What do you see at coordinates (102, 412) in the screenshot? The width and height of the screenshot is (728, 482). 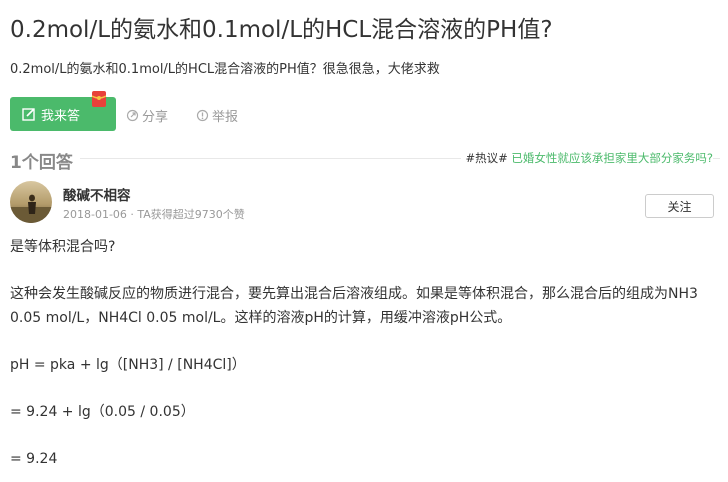 I see `answer-paragraph: = 9.24 + lg（0.05 / 0.05）` at bounding box center [102, 412].